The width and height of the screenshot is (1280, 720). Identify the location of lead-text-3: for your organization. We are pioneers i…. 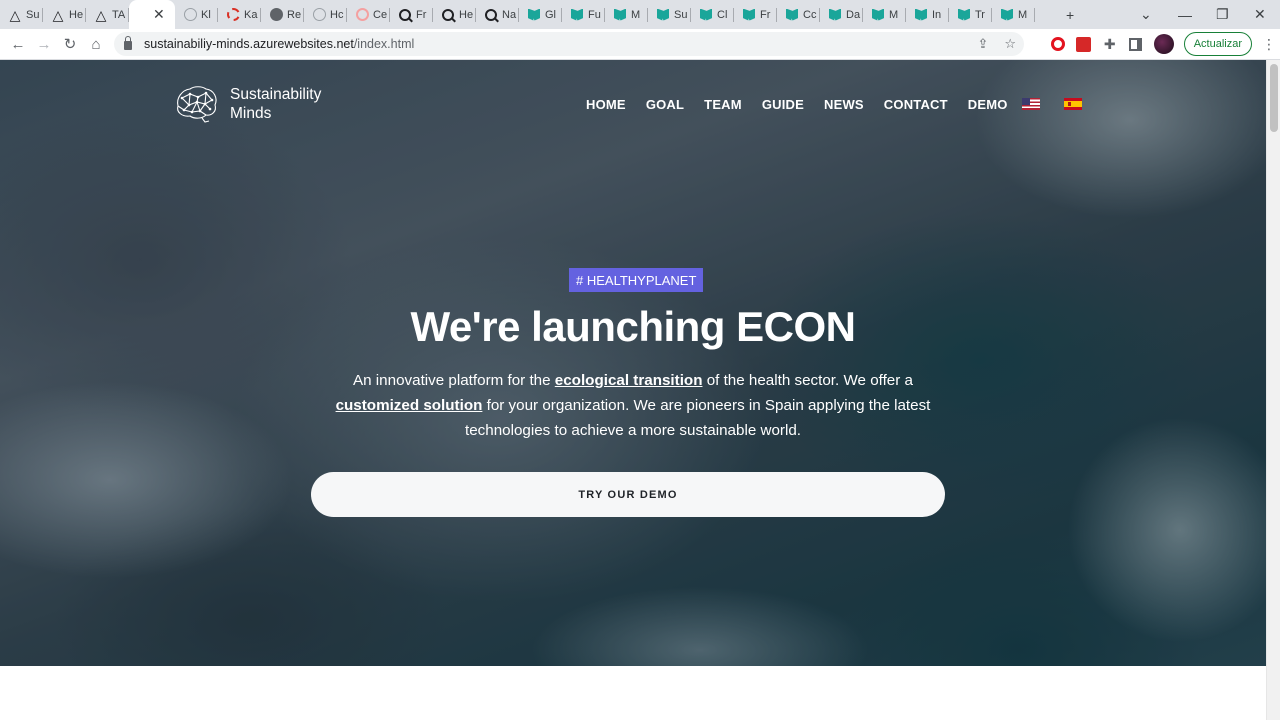
(697, 418).